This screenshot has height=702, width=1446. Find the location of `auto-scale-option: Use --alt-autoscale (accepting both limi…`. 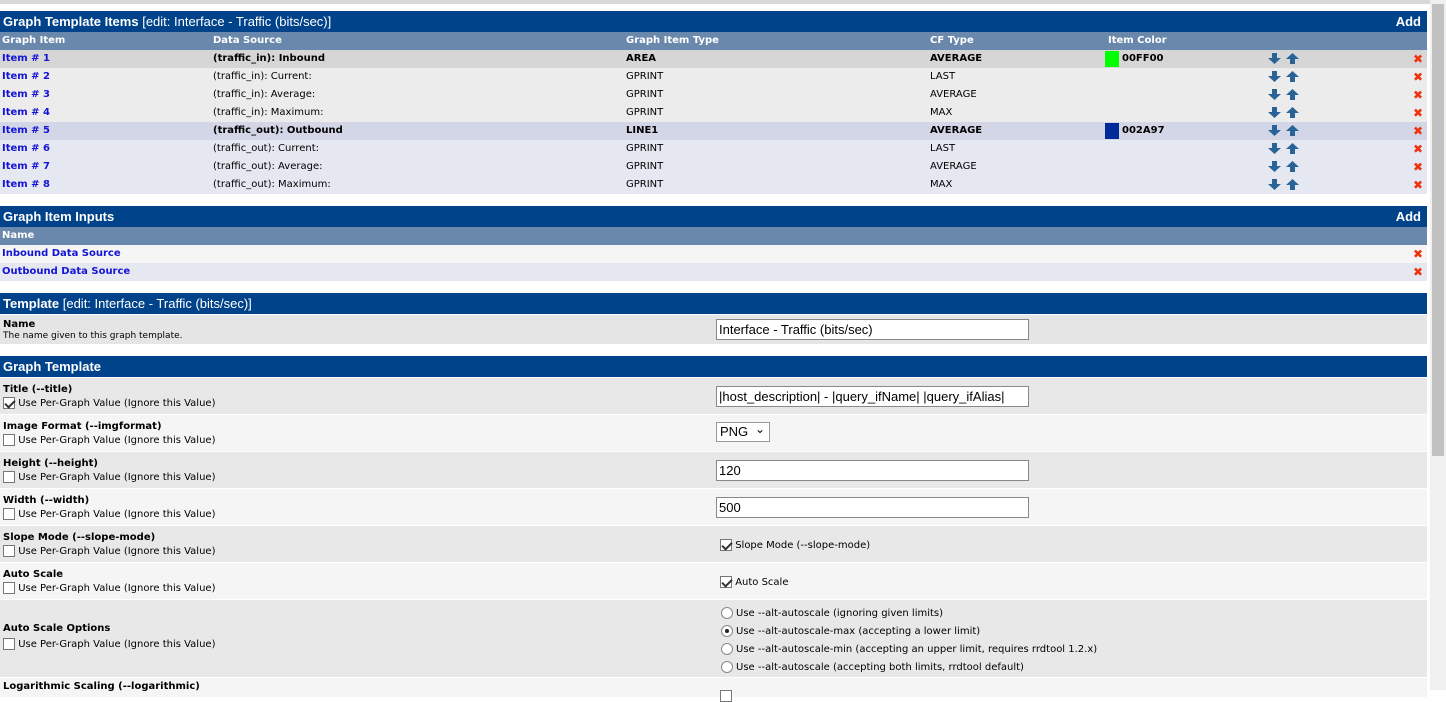

auto-scale-option: Use --alt-autoscale (accepting both limi… is located at coordinates (872, 667).